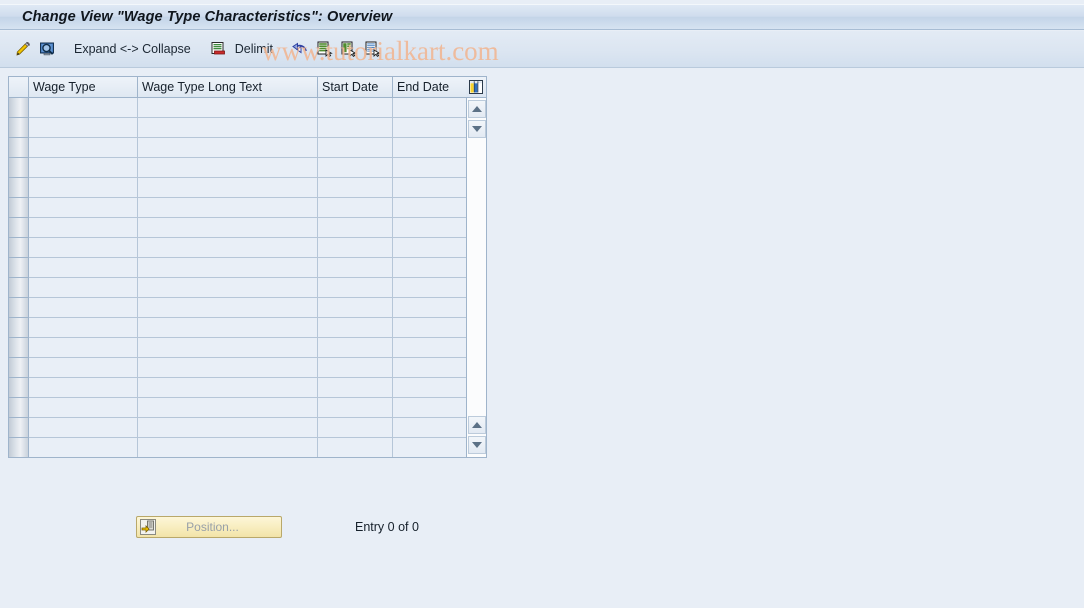  Describe the element at coordinates (477, 445) in the screenshot. I see `scroll-down-button-bottom` at that location.